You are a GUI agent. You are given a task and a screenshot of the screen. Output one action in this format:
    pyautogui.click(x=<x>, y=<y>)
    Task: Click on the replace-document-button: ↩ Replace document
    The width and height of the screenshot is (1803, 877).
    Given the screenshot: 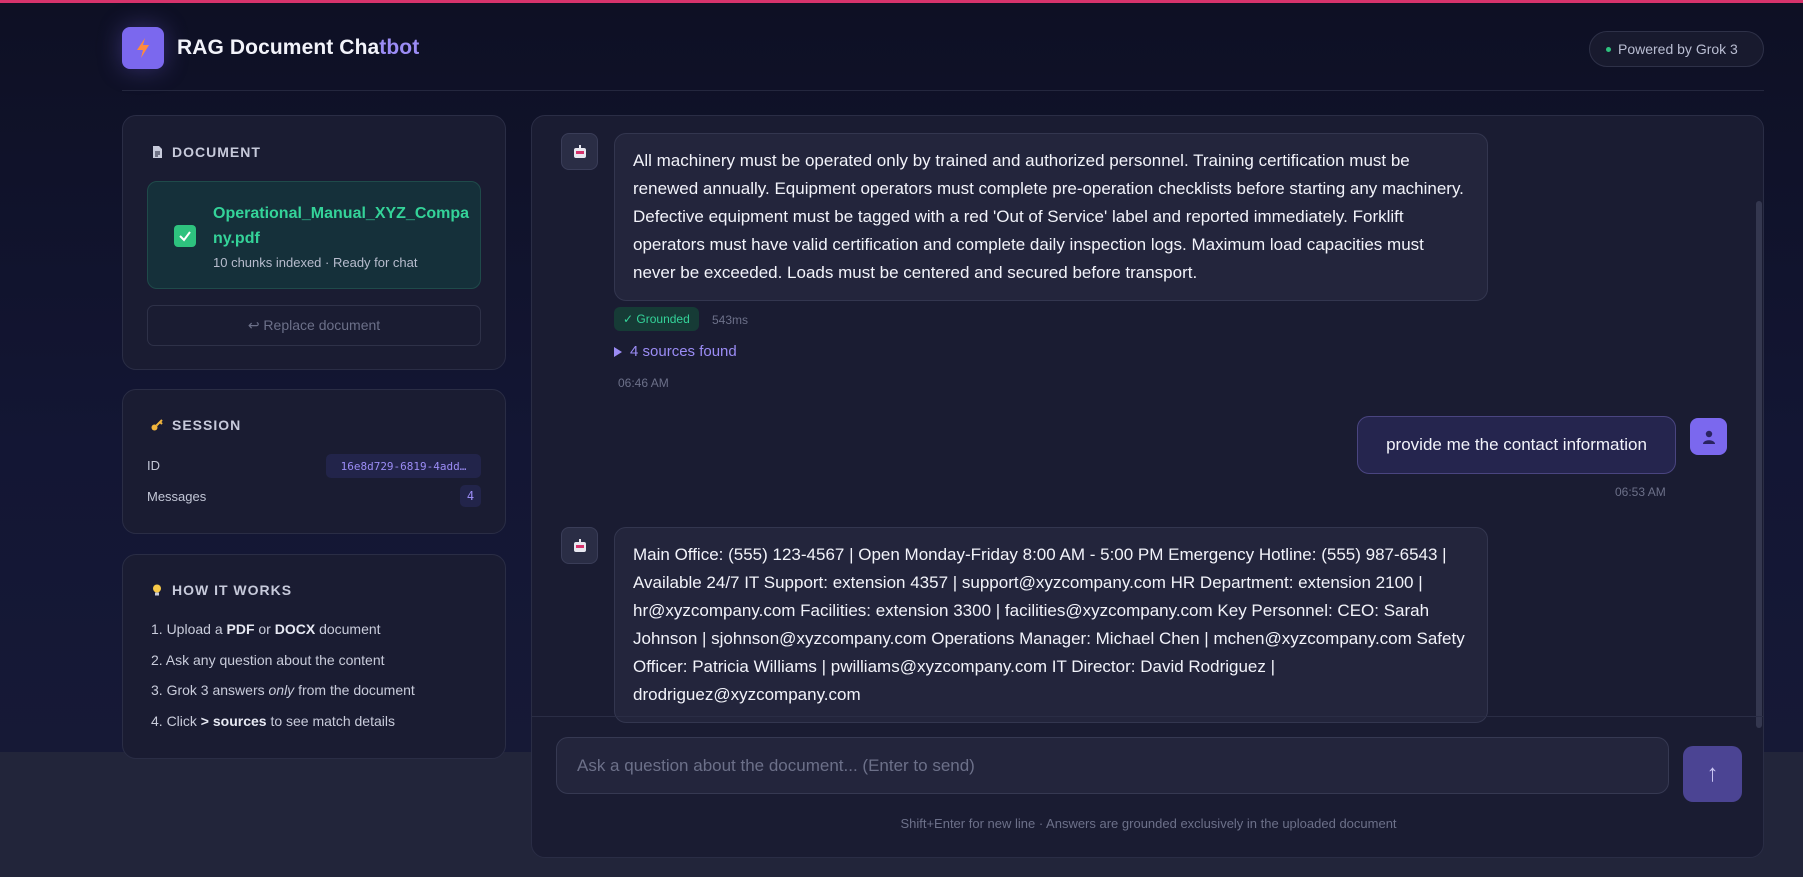 What is the action you would take?
    pyautogui.click(x=314, y=325)
    